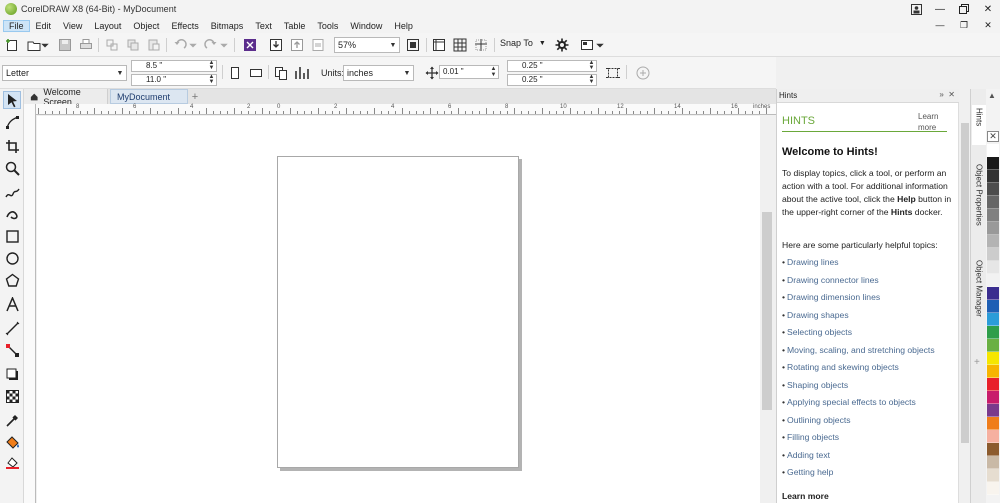 The height and width of the screenshot is (503, 1000). Describe the element at coordinates (12, 442) in the screenshot. I see `interactive-fill-tool-icon` at that location.